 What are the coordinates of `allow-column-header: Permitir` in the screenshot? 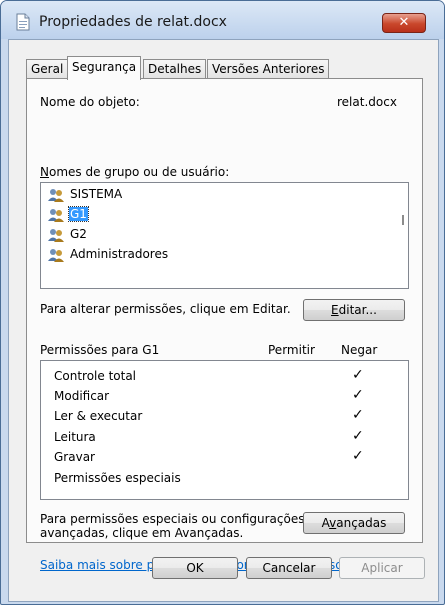 It's located at (291, 350).